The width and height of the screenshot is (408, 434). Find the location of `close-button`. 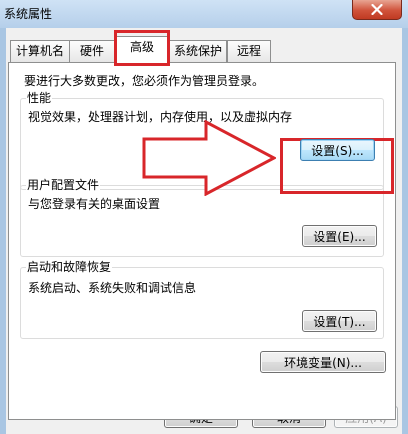

close-button is located at coordinates (377, 10).